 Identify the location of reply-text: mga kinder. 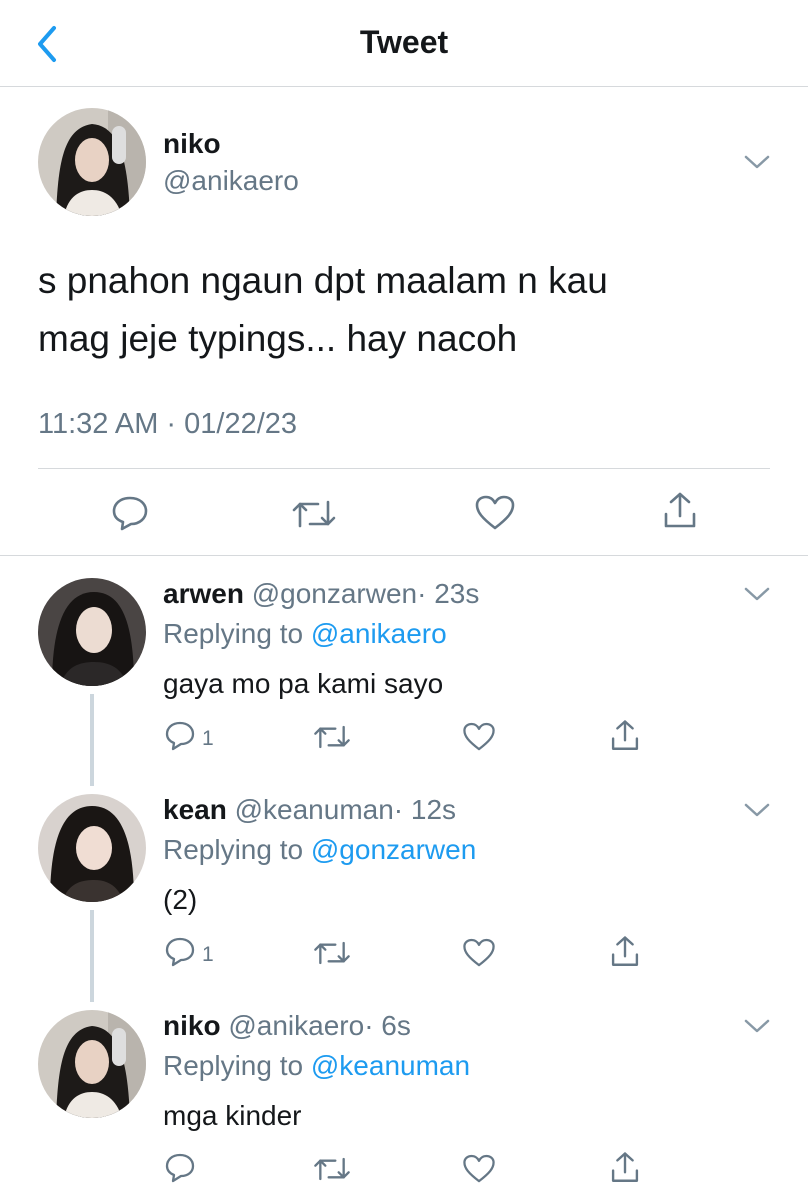
(232, 1115).